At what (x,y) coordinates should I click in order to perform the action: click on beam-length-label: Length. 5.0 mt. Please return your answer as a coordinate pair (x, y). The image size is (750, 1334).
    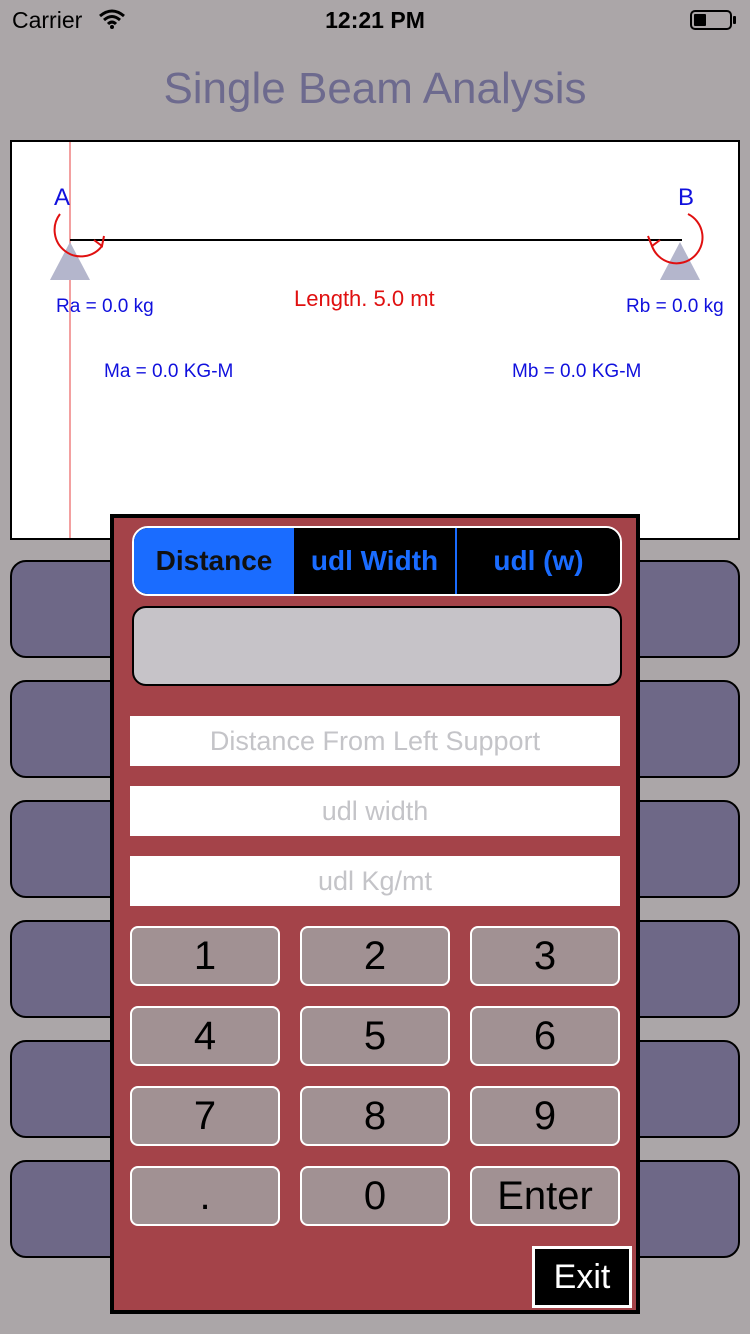
    Looking at the image, I should click on (364, 298).